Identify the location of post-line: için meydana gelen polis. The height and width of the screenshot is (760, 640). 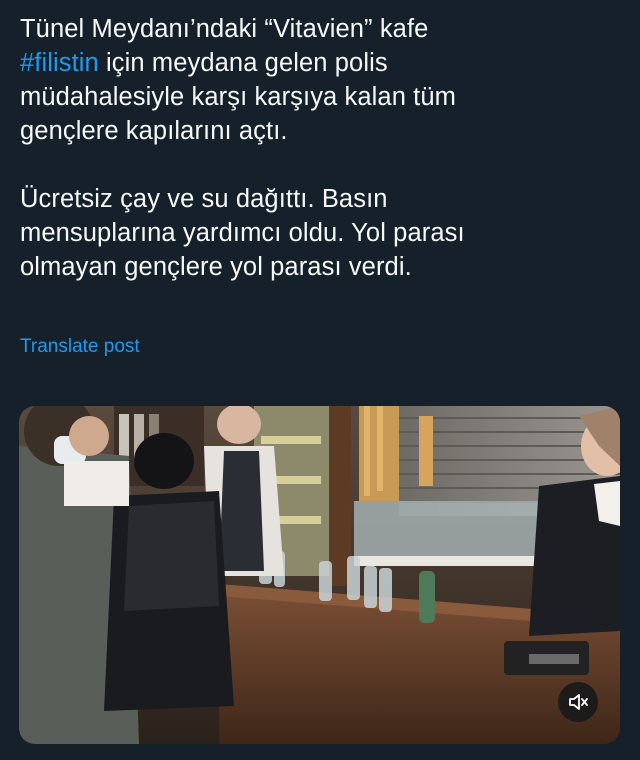
(243, 63).